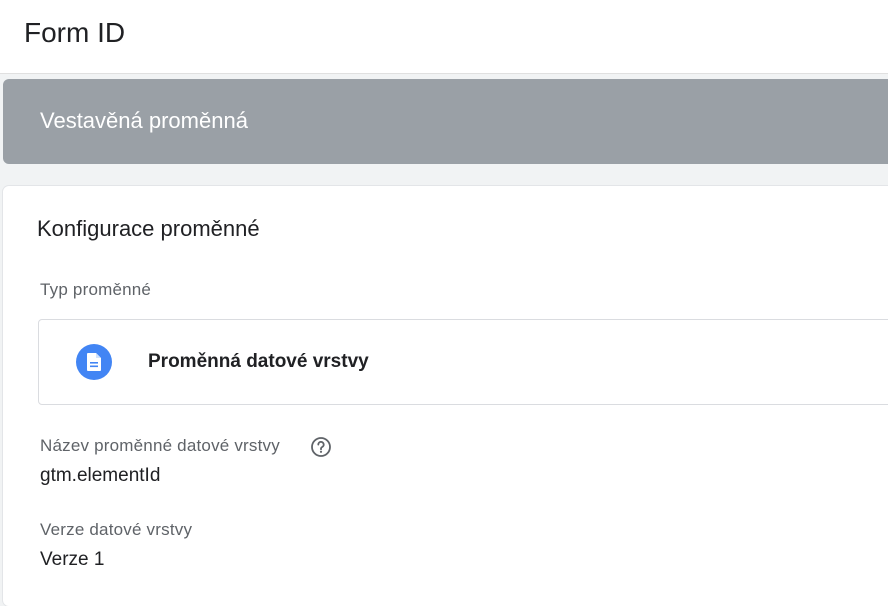 Image resolution: width=888 pixels, height=606 pixels. What do you see at coordinates (321, 447) in the screenshot?
I see `help-icon` at bounding box center [321, 447].